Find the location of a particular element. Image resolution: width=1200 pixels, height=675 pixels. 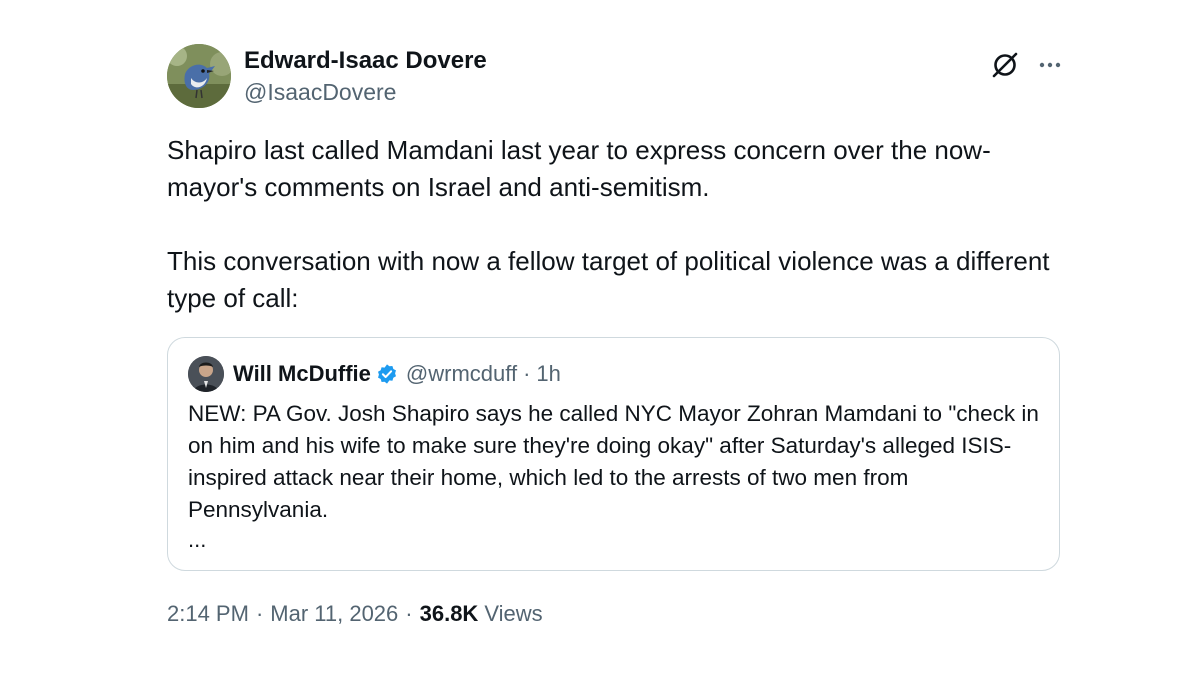

author-avatar is located at coordinates (199, 76).